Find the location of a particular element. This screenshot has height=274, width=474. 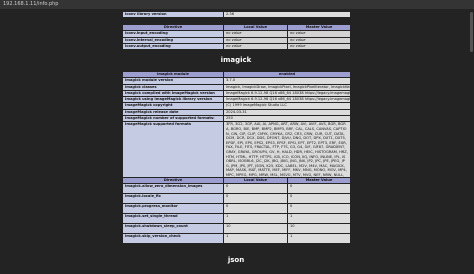

address-bar-url: 192.168.1.11/info.php is located at coordinates (30, 4).